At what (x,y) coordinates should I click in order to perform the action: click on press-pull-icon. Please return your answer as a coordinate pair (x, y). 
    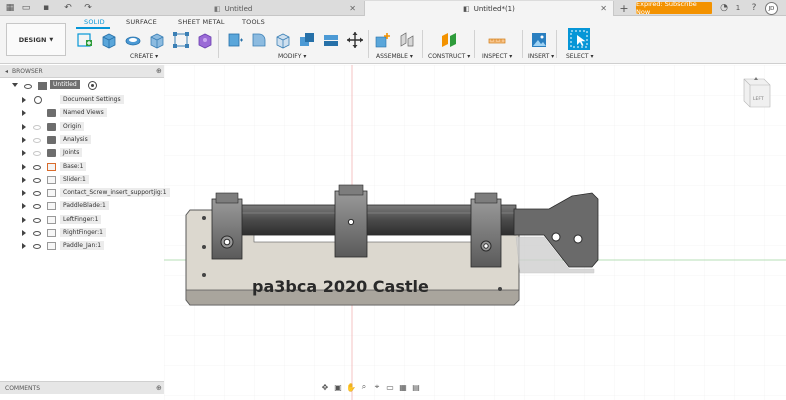
    Looking at the image, I should click on (235, 40).